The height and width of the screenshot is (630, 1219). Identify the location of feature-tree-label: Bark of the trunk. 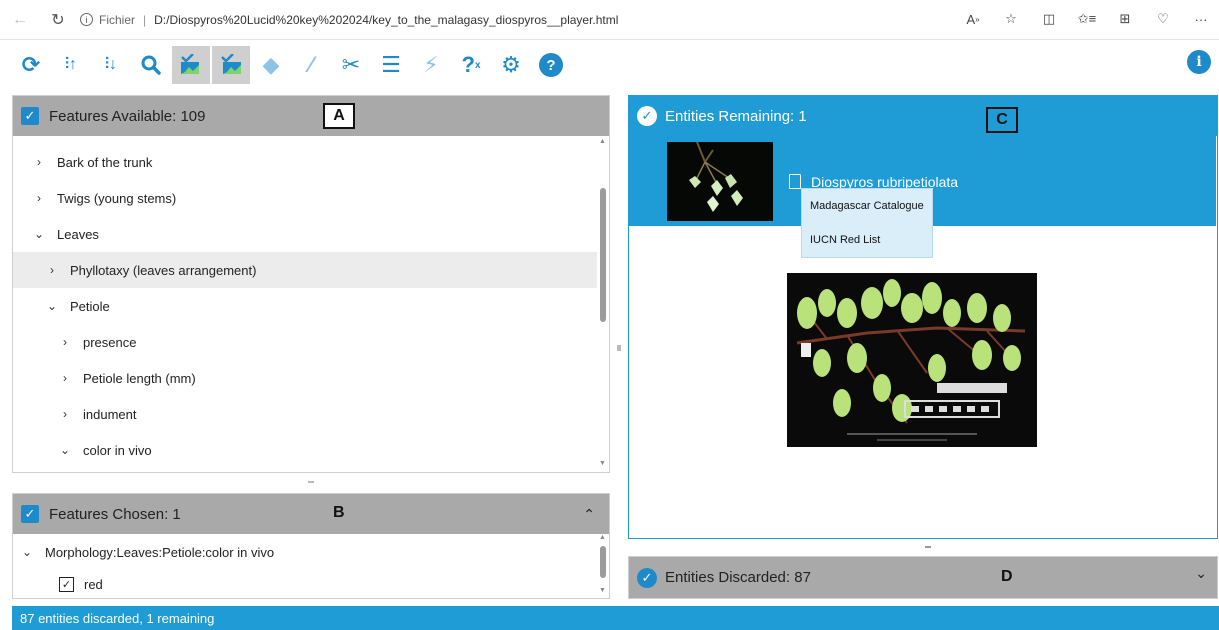
(105, 162).